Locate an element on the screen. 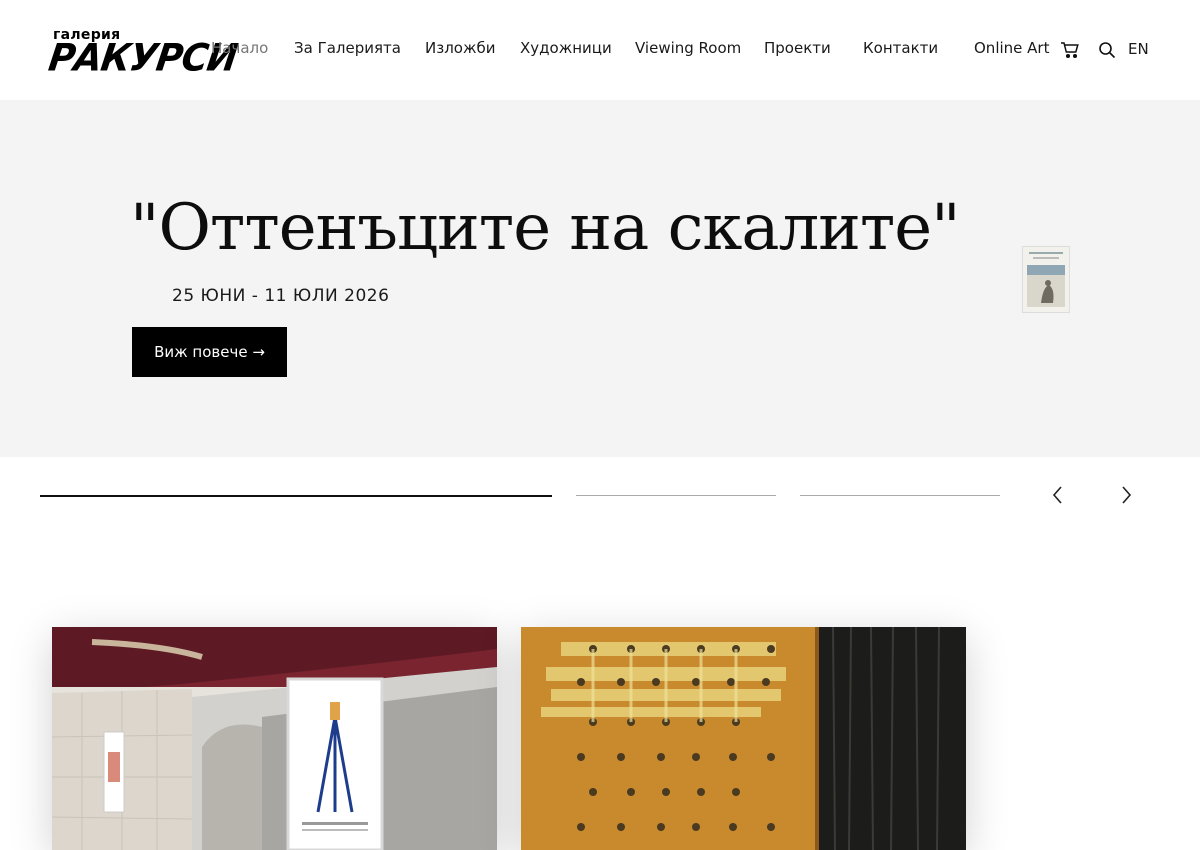  nav-item-projects: Проекти is located at coordinates (797, 48).